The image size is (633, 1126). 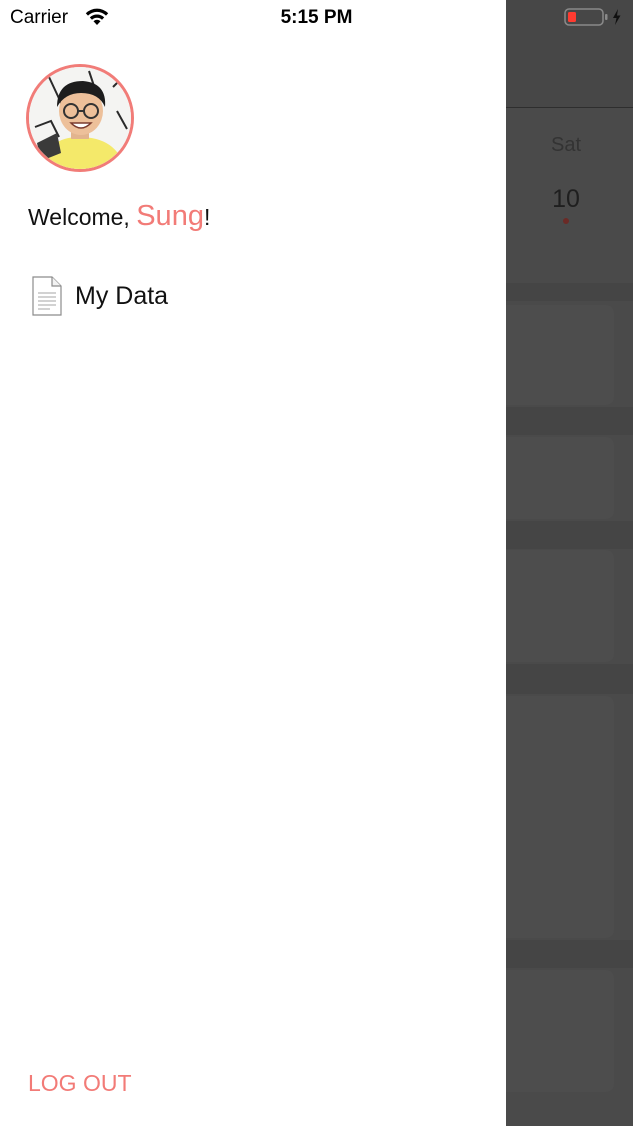 What do you see at coordinates (122, 296) in the screenshot?
I see `menu-item-label: My Data` at bounding box center [122, 296].